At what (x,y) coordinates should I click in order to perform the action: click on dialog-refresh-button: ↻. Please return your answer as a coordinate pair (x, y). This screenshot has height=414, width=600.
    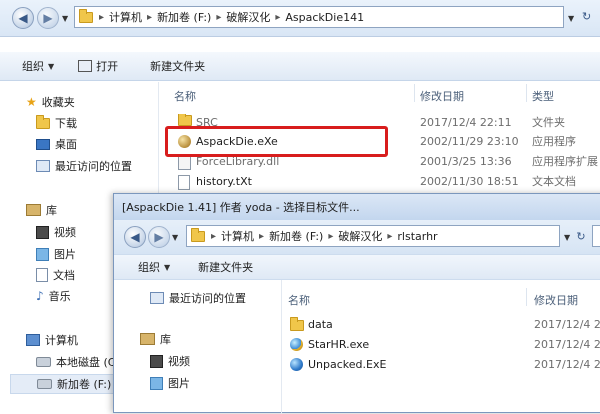
    Looking at the image, I should click on (581, 236).